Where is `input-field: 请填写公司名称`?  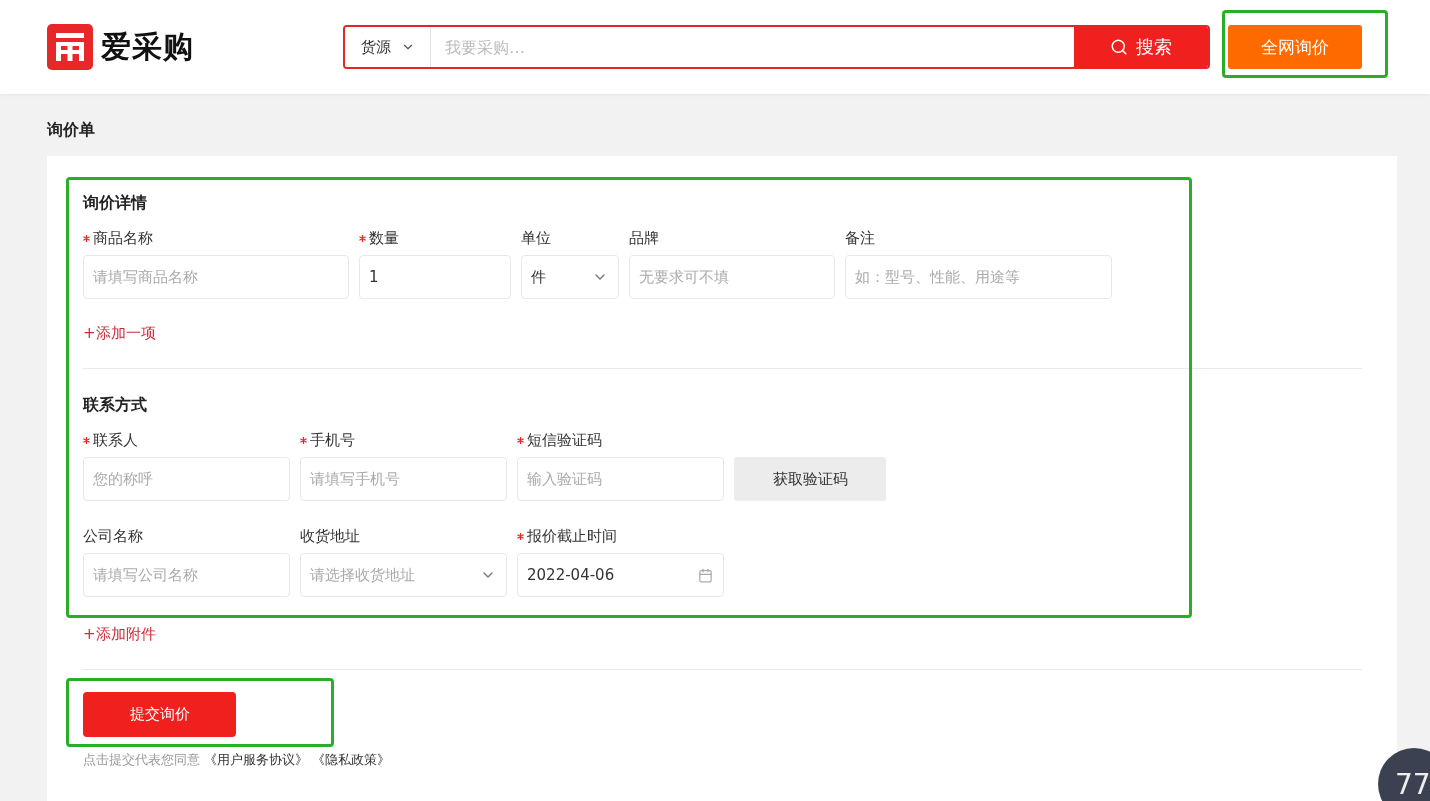 input-field: 请填写公司名称 is located at coordinates (186, 575).